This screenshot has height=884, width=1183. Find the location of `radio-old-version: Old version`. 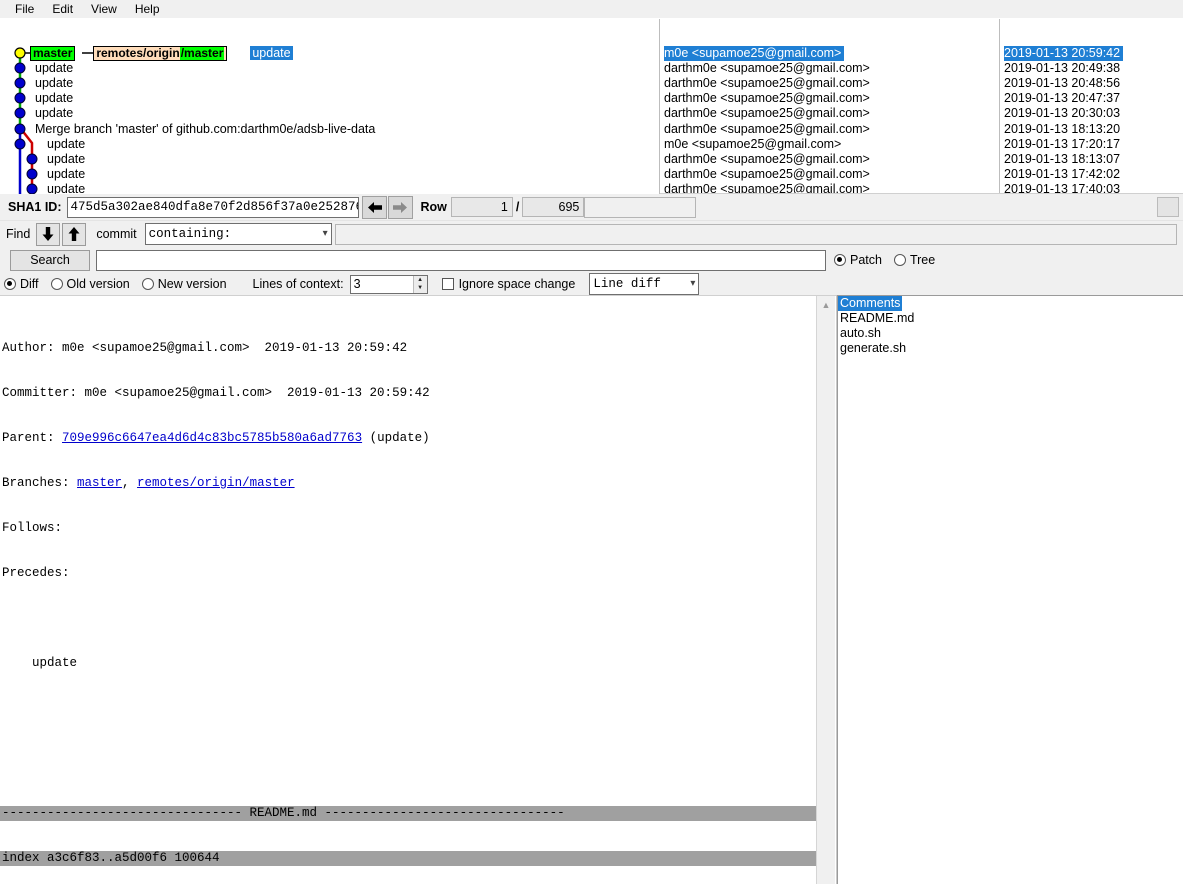

radio-old-version: Old version is located at coordinates (90, 284).